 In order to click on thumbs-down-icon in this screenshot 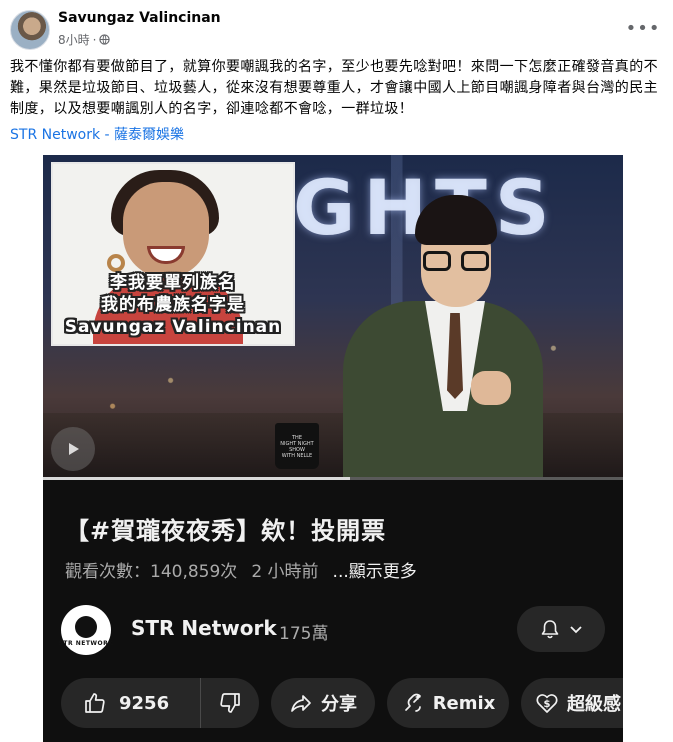, I will do `click(230, 703)`.